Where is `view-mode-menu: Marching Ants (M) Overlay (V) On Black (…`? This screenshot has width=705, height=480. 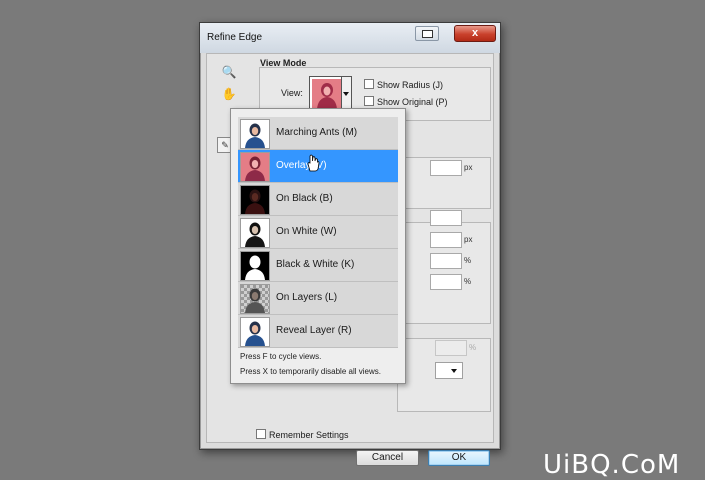 view-mode-menu: Marching Ants (M) Overlay (V) On Black (… is located at coordinates (318, 246).